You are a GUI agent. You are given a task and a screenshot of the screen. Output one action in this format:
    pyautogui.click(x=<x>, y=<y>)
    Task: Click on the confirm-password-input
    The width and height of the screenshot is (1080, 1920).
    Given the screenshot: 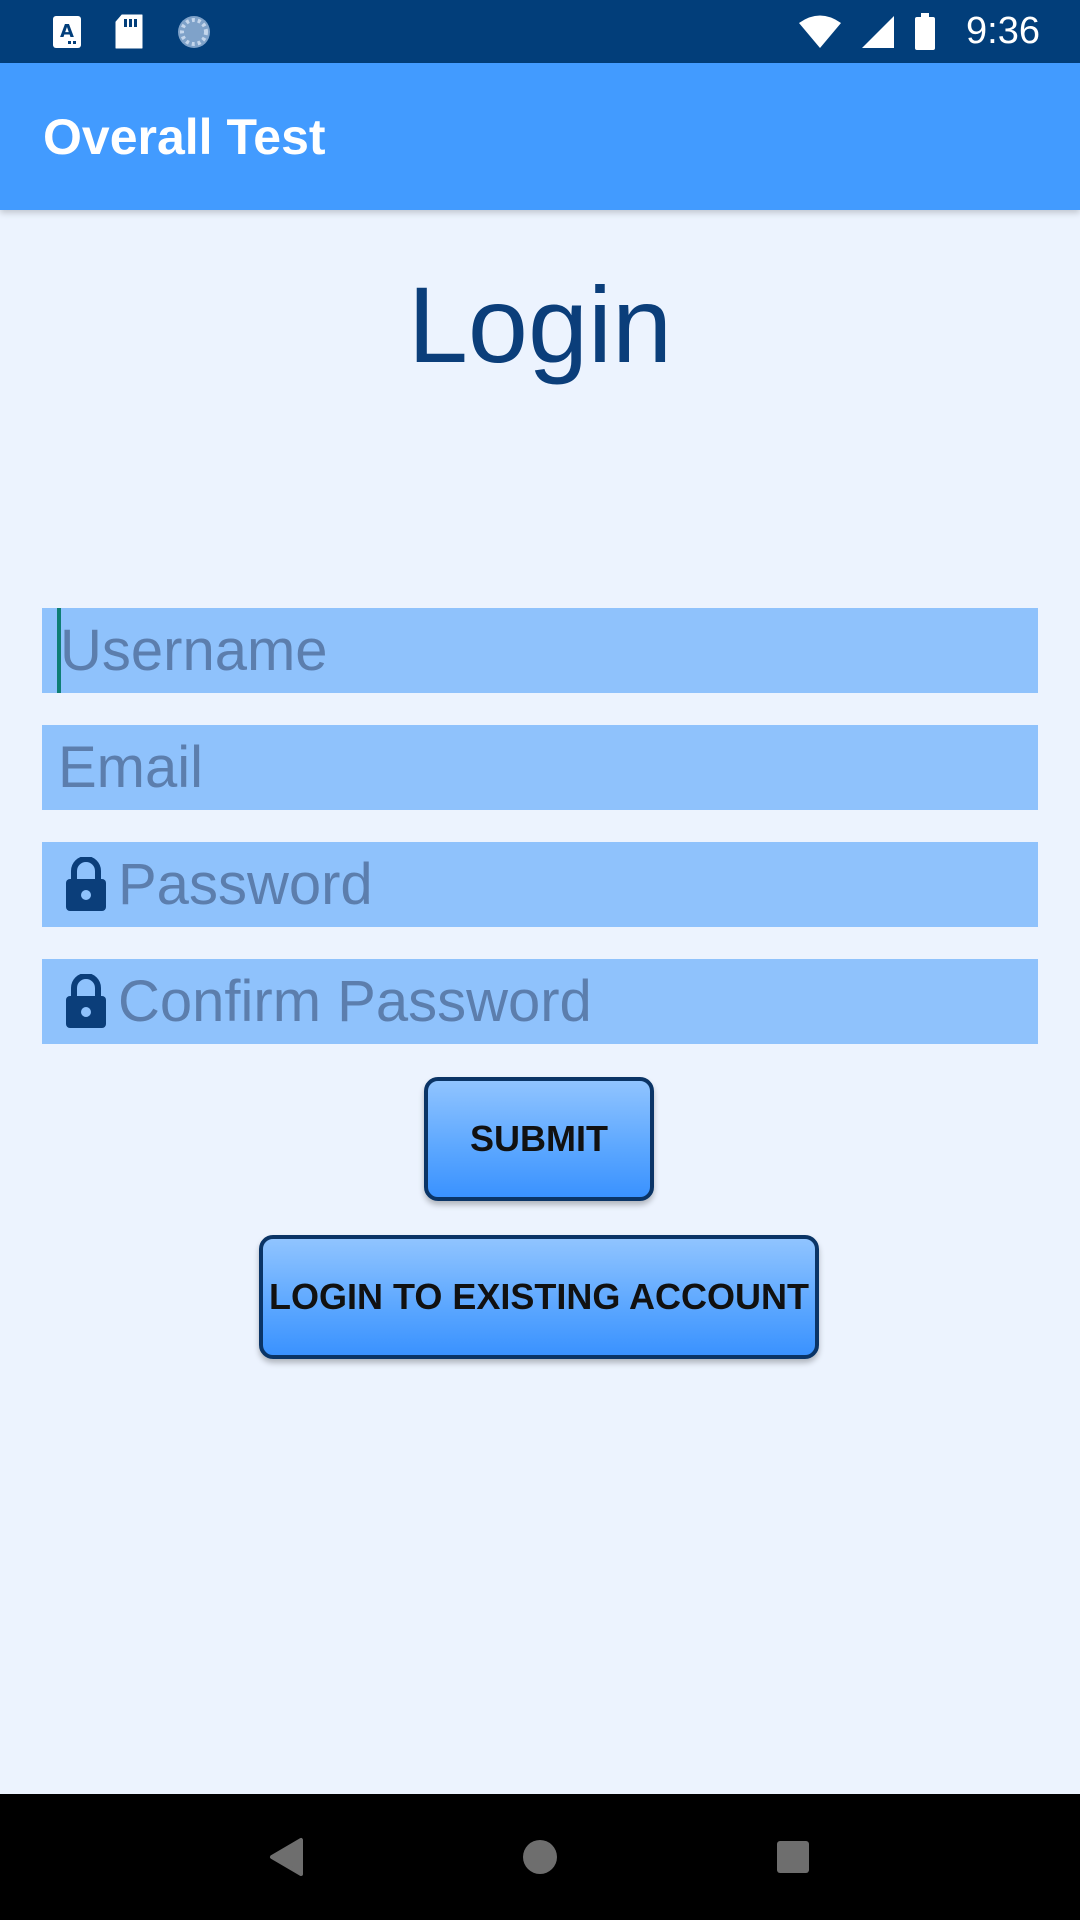 What is the action you would take?
    pyautogui.click(x=578, y=1001)
    